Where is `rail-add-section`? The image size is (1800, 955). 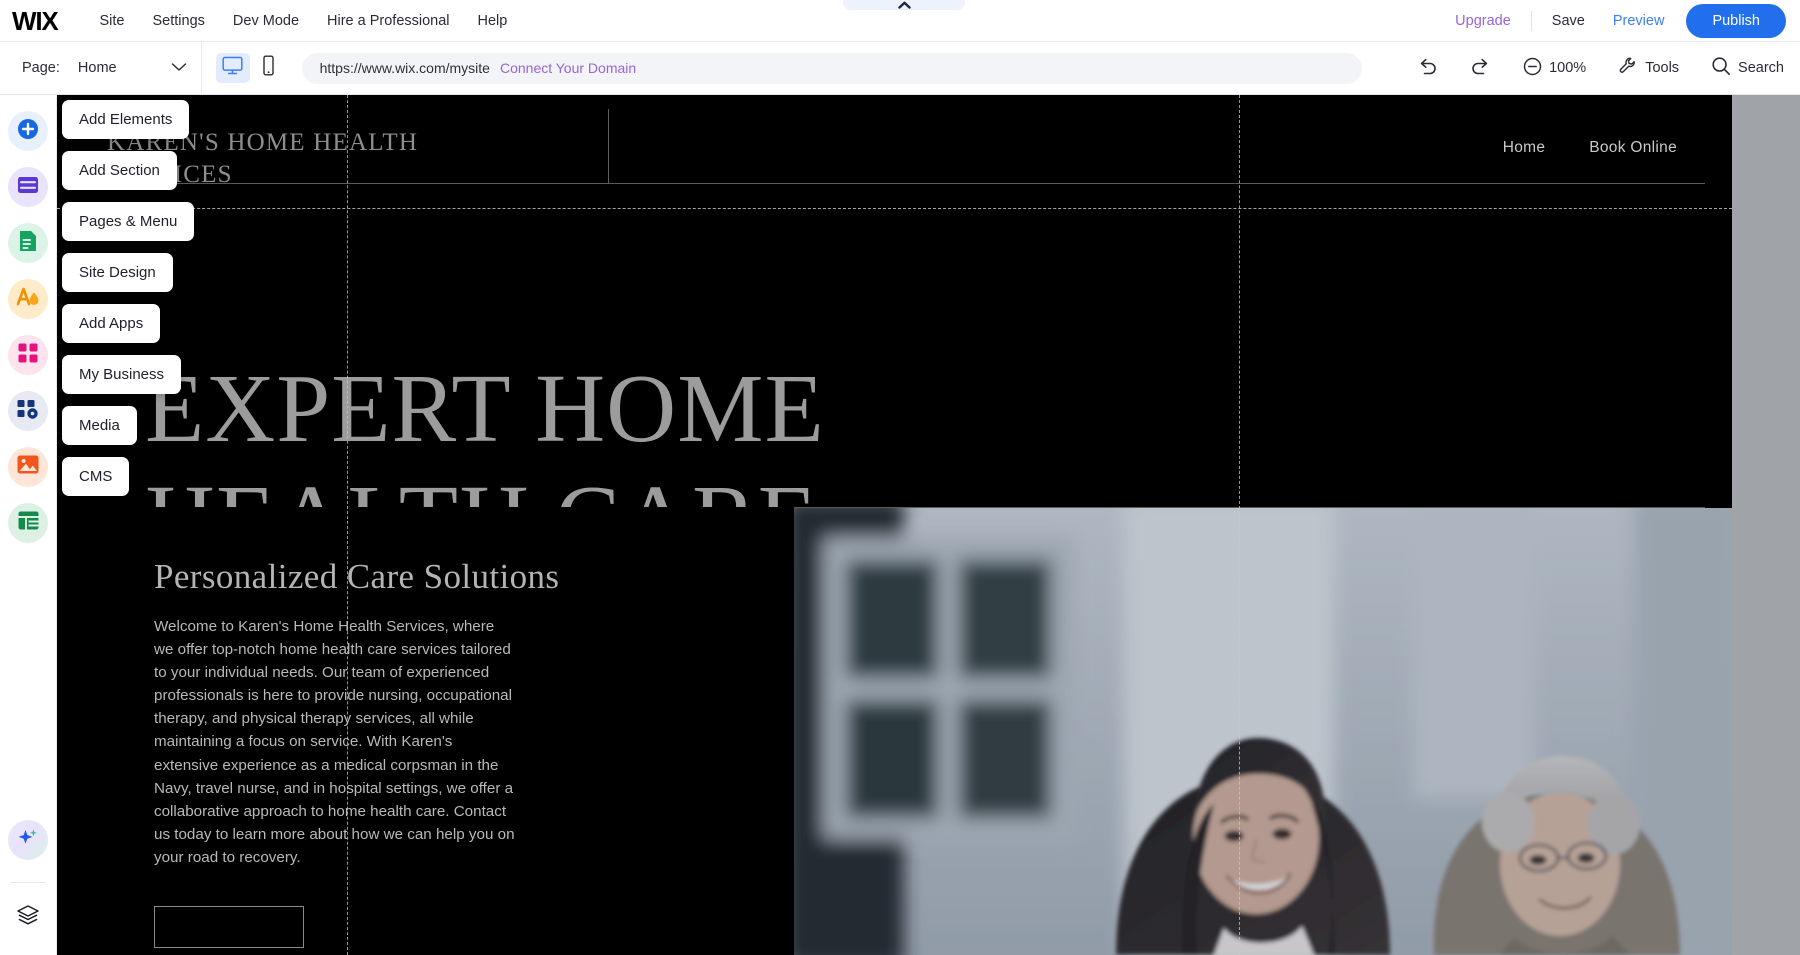 rail-add-section is located at coordinates (28, 187).